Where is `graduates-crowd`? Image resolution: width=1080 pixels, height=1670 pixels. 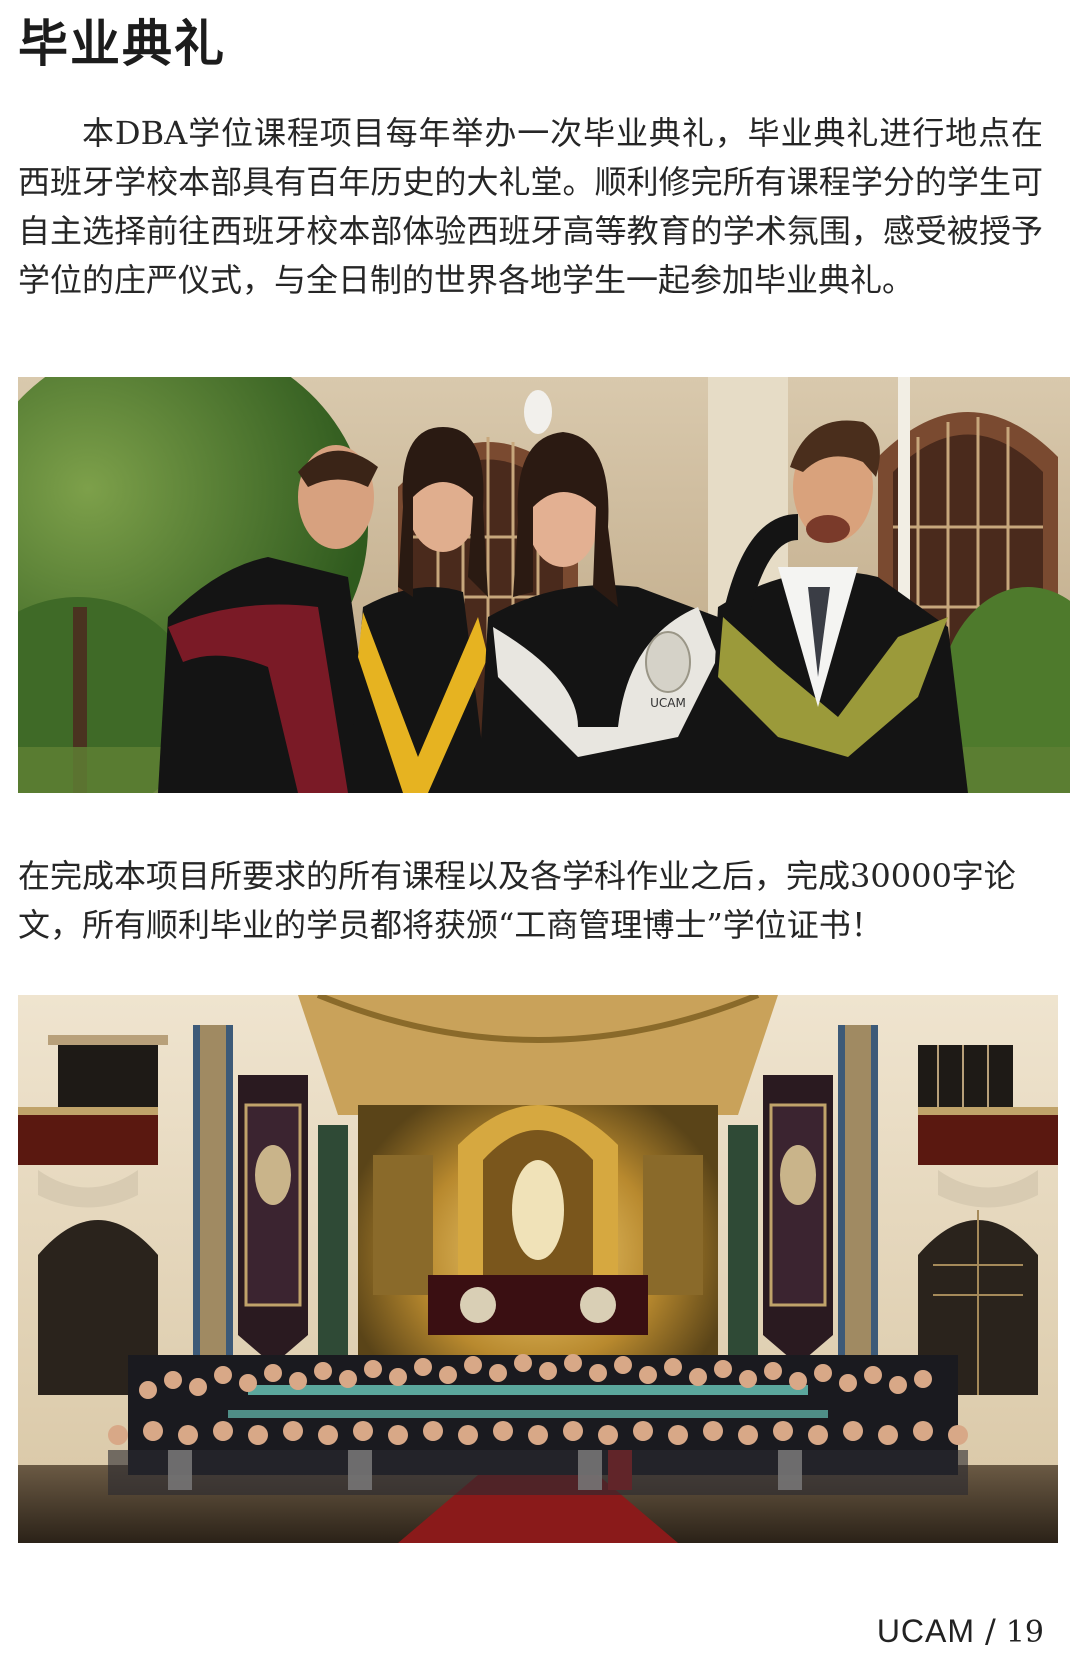 graduates-crowd is located at coordinates (538, 1424).